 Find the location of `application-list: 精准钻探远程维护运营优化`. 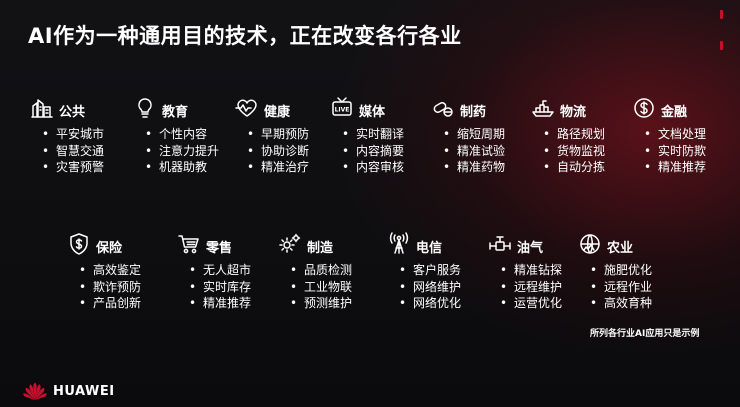

application-list: 精准钻探远程维护运营优化 is located at coordinates (531, 287).